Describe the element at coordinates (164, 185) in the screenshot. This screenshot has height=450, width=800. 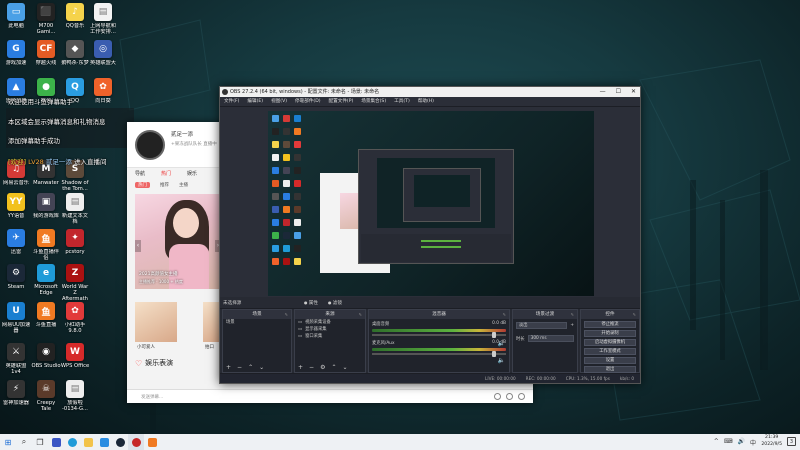
I see `subtab-recommend: 推荐` at that location.